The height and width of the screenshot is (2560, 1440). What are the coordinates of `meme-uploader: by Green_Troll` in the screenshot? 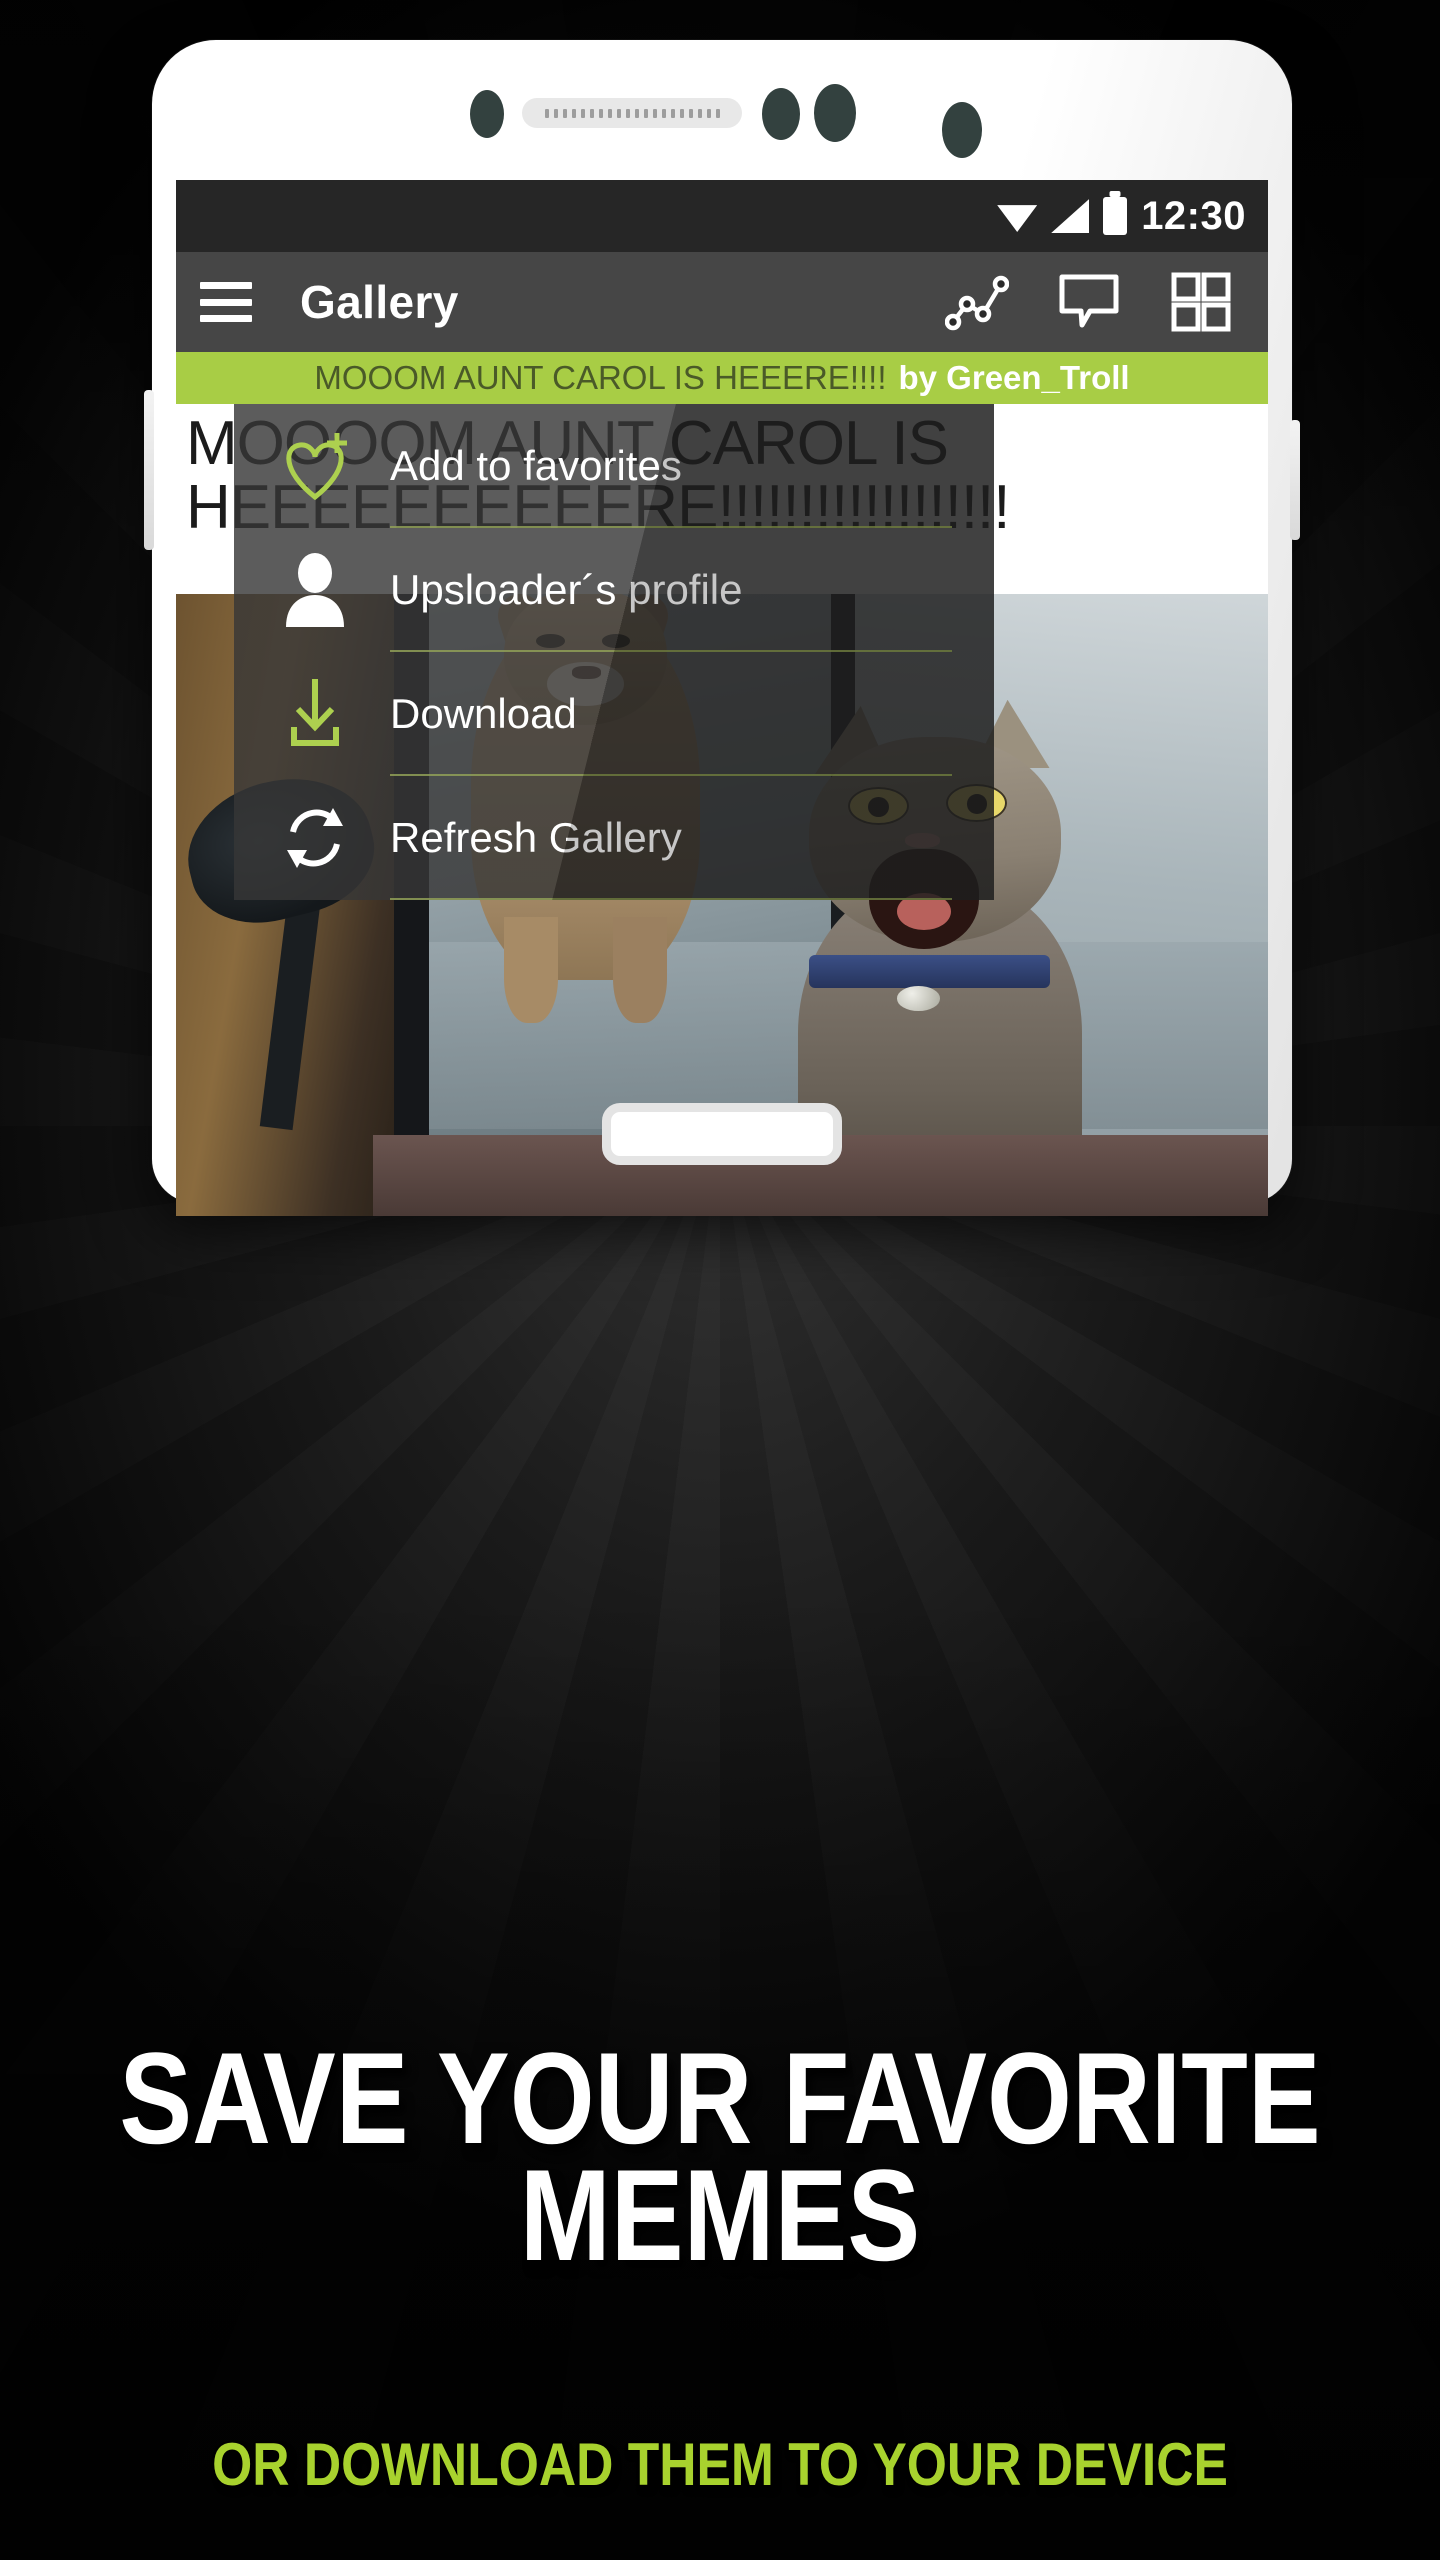 It's located at (1014, 378).